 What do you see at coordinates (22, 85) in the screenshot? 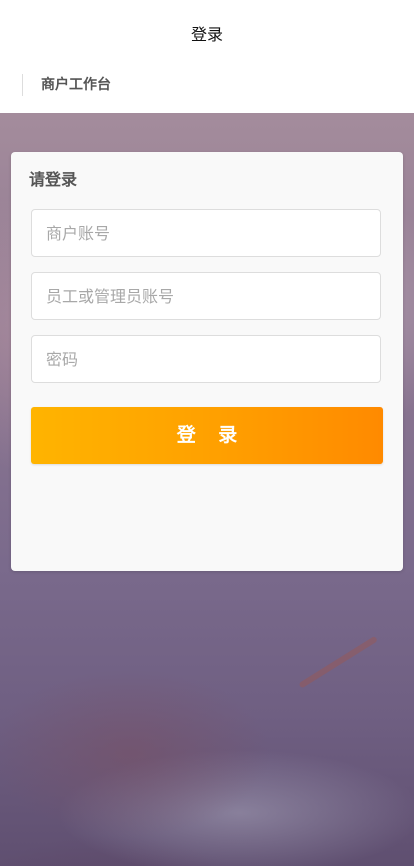
I see `subheader-divider` at bounding box center [22, 85].